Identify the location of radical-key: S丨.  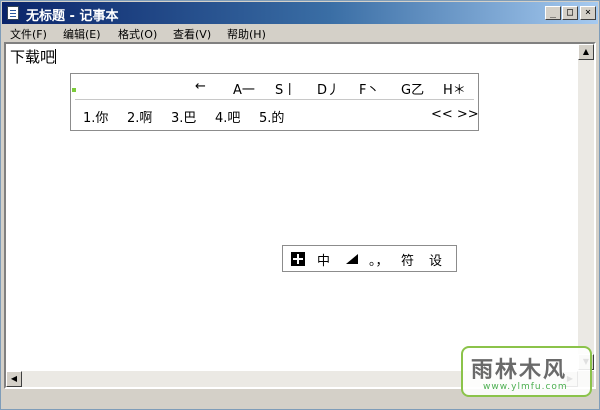
(285, 88).